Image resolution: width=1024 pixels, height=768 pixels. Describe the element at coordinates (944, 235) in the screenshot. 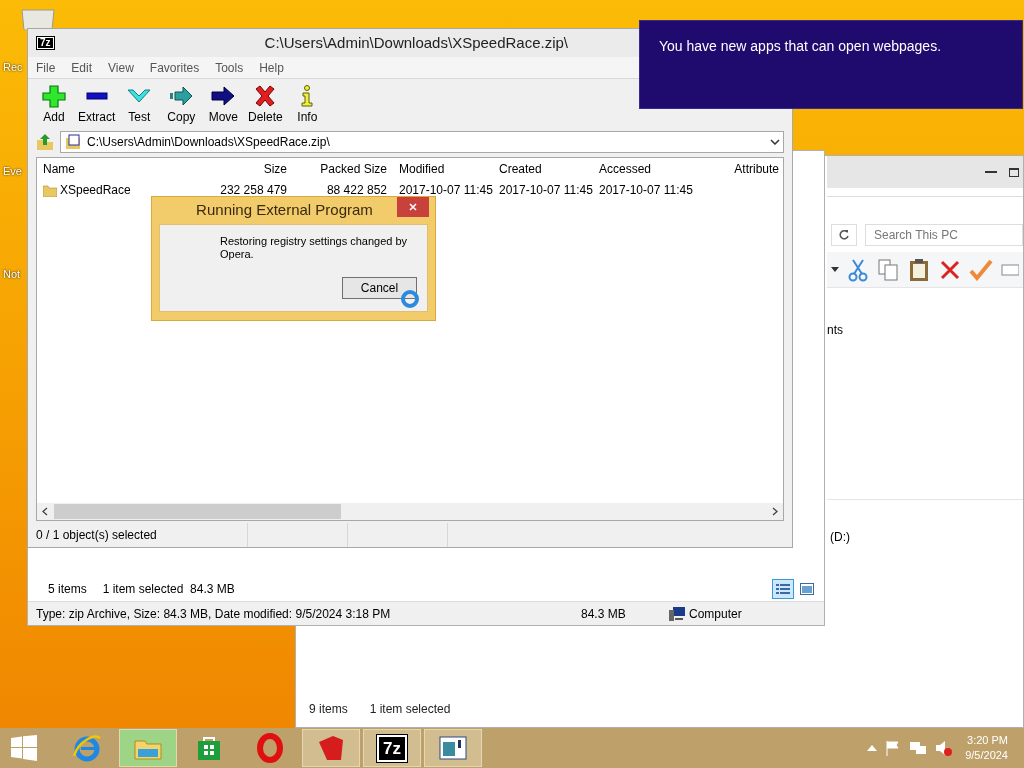

I see `search-field: Search This PC` at that location.